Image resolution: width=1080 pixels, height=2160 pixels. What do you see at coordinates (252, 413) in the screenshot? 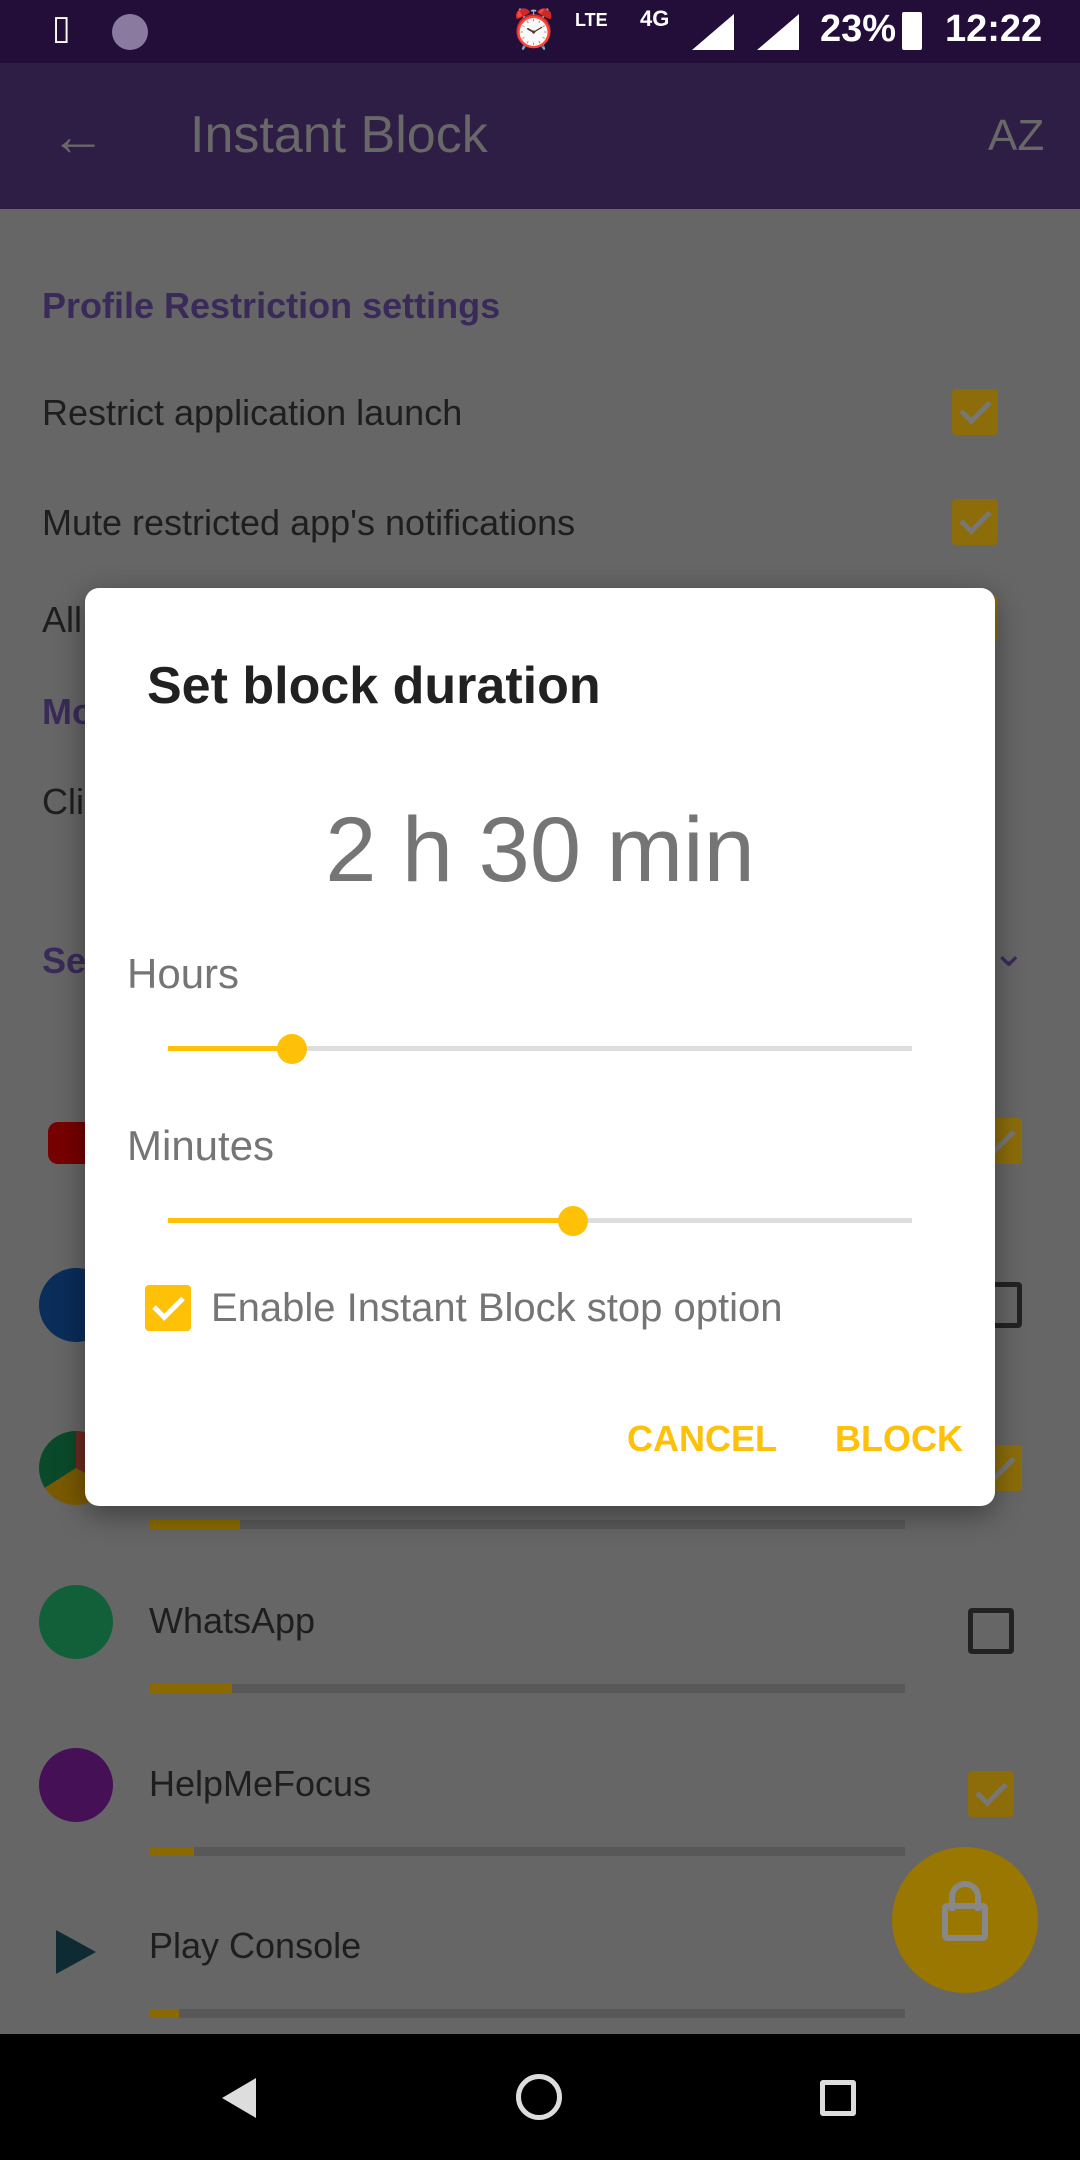
I see `setting-row-label: Restrict application launch` at bounding box center [252, 413].